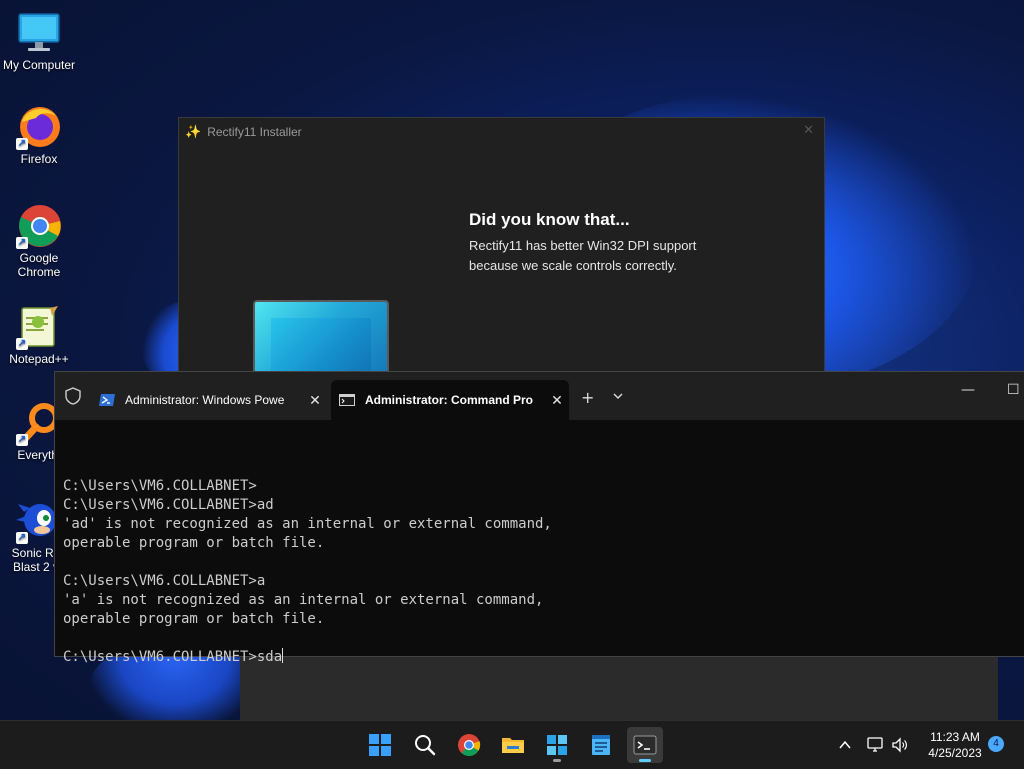  Describe the element at coordinates (193, 131) in the screenshot. I see `sparkle-icon: ✨` at that location.